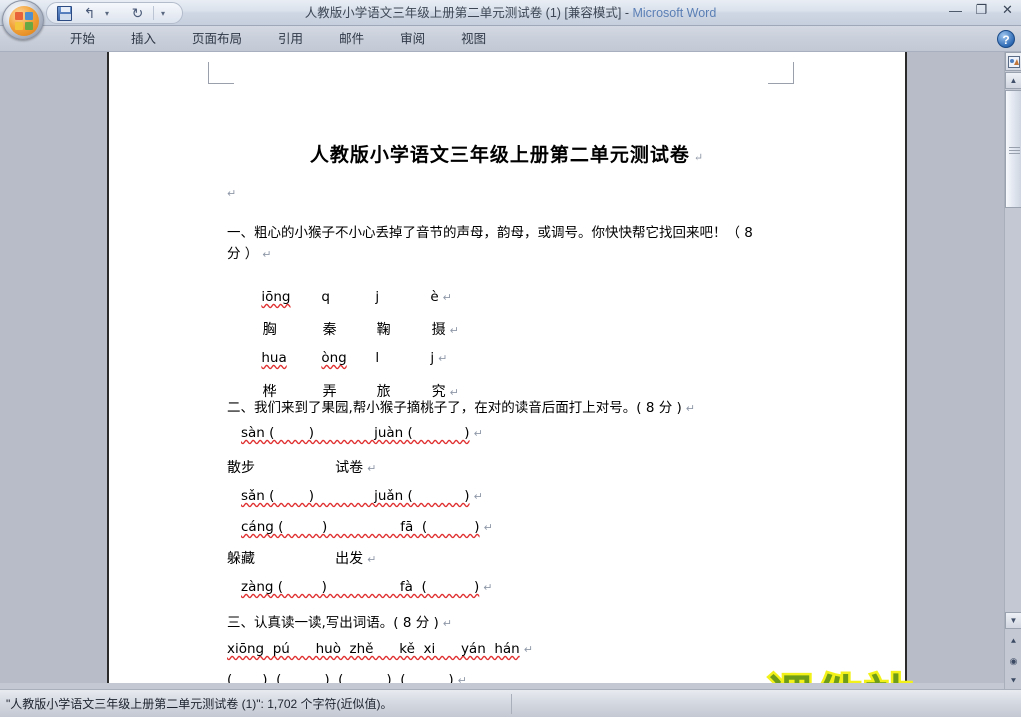 The image size is (1021, 717). What do you see at coordinates (432, 358) in the screenshot?
I see `pinyin-cell: j` at bounding box center [432, 358].